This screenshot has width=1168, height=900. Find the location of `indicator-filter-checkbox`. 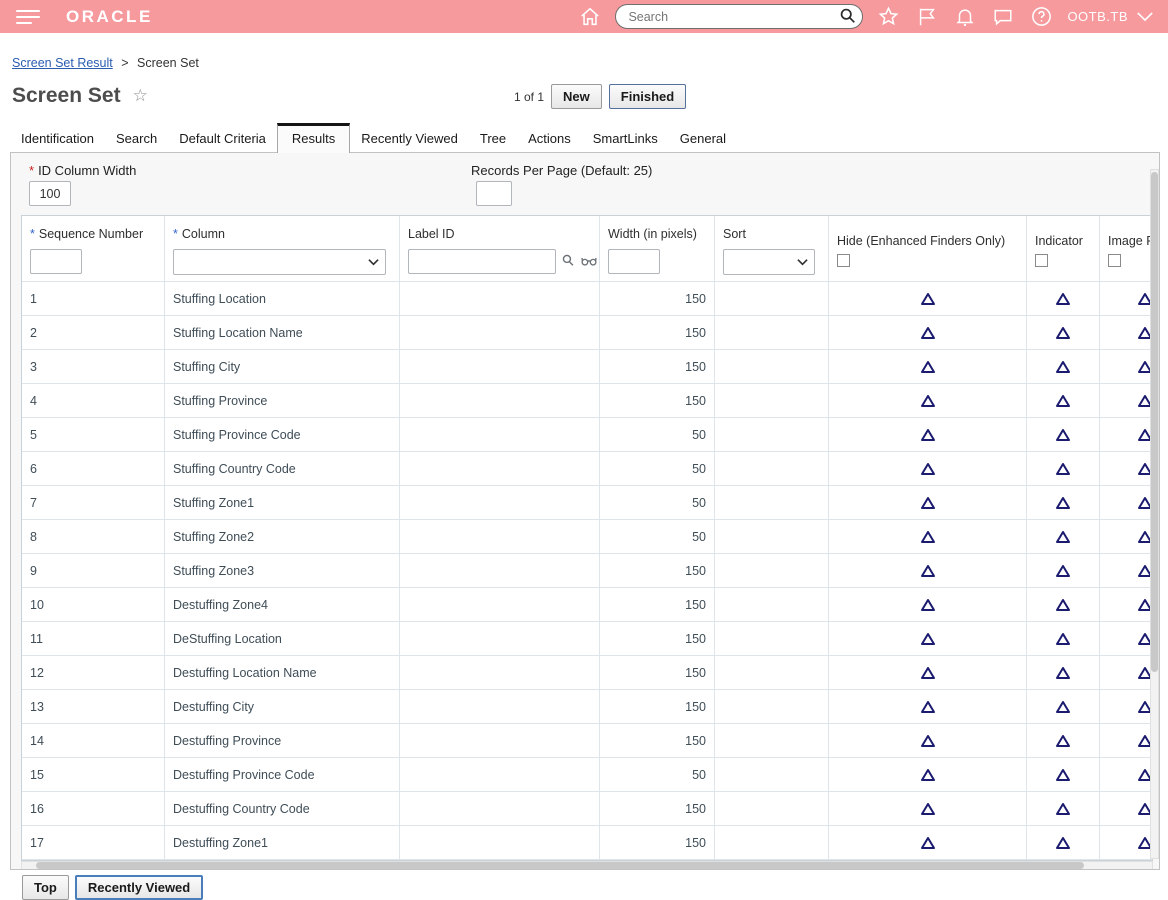

indicator-filter-checkbox is located at coordinates (1041, 260).